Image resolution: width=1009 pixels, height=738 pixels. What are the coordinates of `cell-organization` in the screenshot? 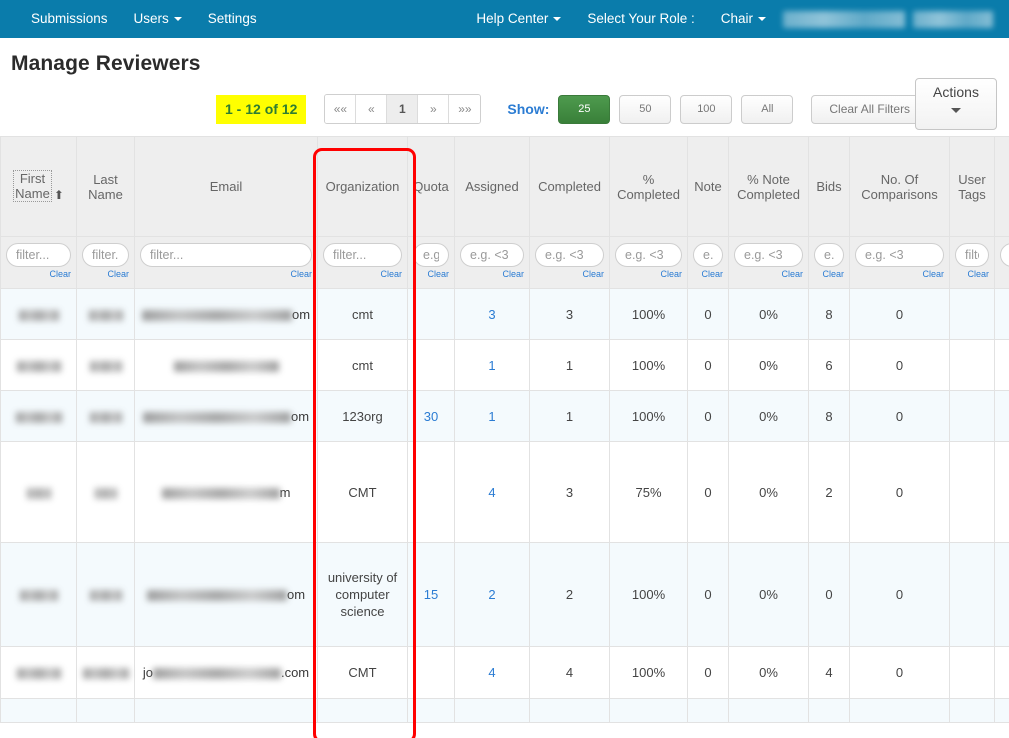 It's located at (362, 710).